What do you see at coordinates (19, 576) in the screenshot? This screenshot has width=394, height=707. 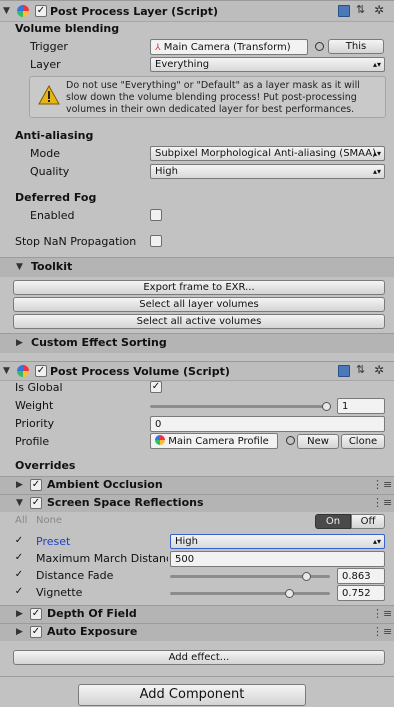 I see `distance-fade-override-checkbox: ✓` at bounding box center [19, 576].